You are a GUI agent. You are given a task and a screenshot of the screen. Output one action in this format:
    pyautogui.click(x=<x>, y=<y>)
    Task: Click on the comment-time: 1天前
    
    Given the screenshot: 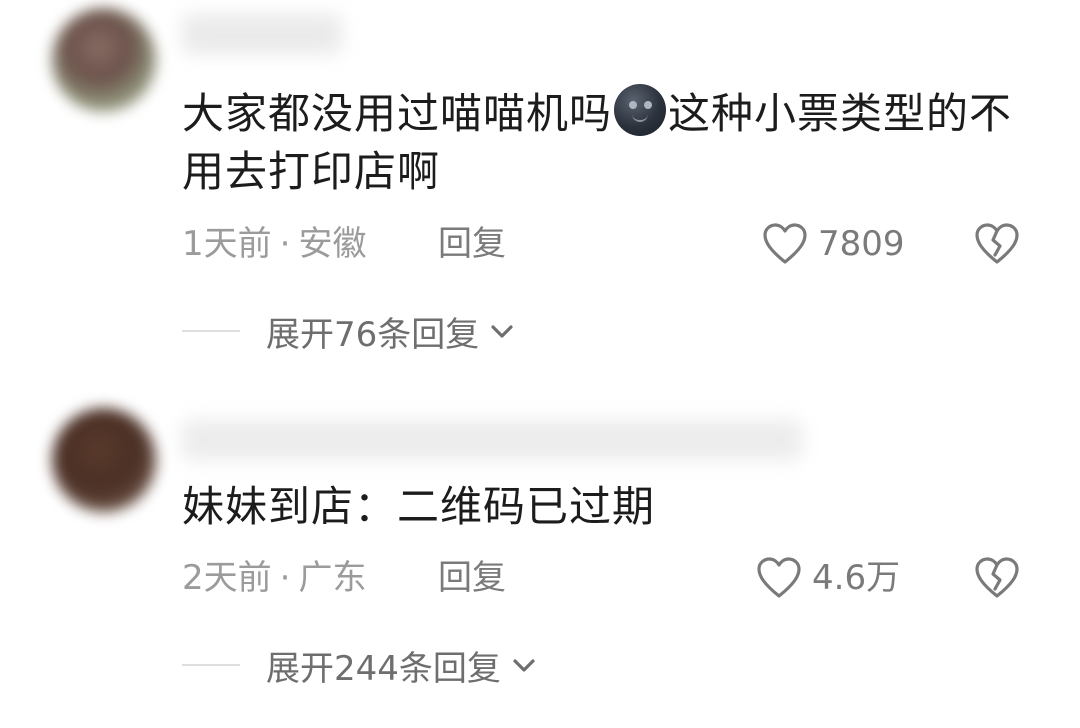 What is the action you would take?
    pyautogui.click(x=227, y=244)
    